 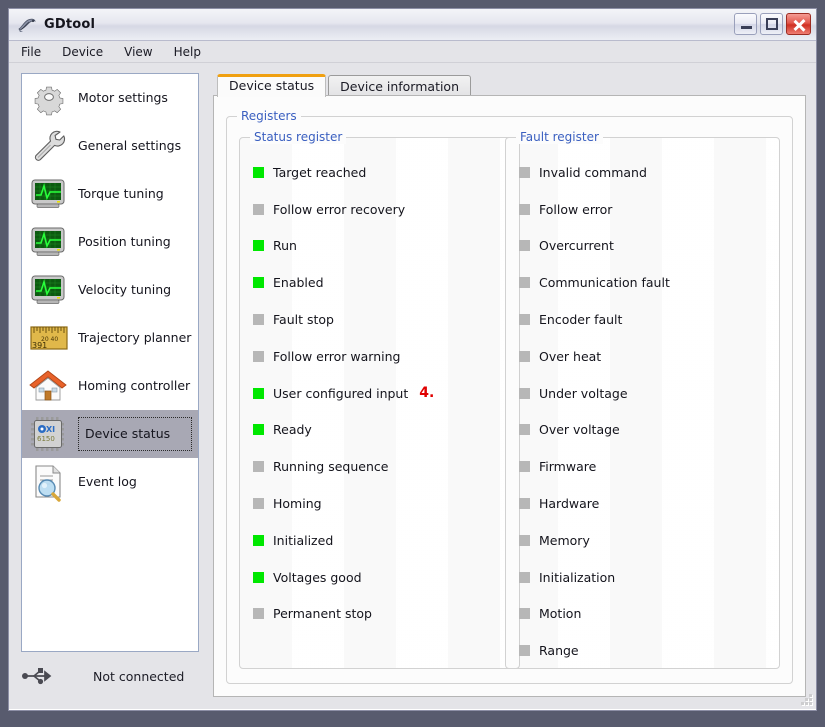 I want to click on sidebar-item-label: Torque tuning, so click(x=121, y=193).